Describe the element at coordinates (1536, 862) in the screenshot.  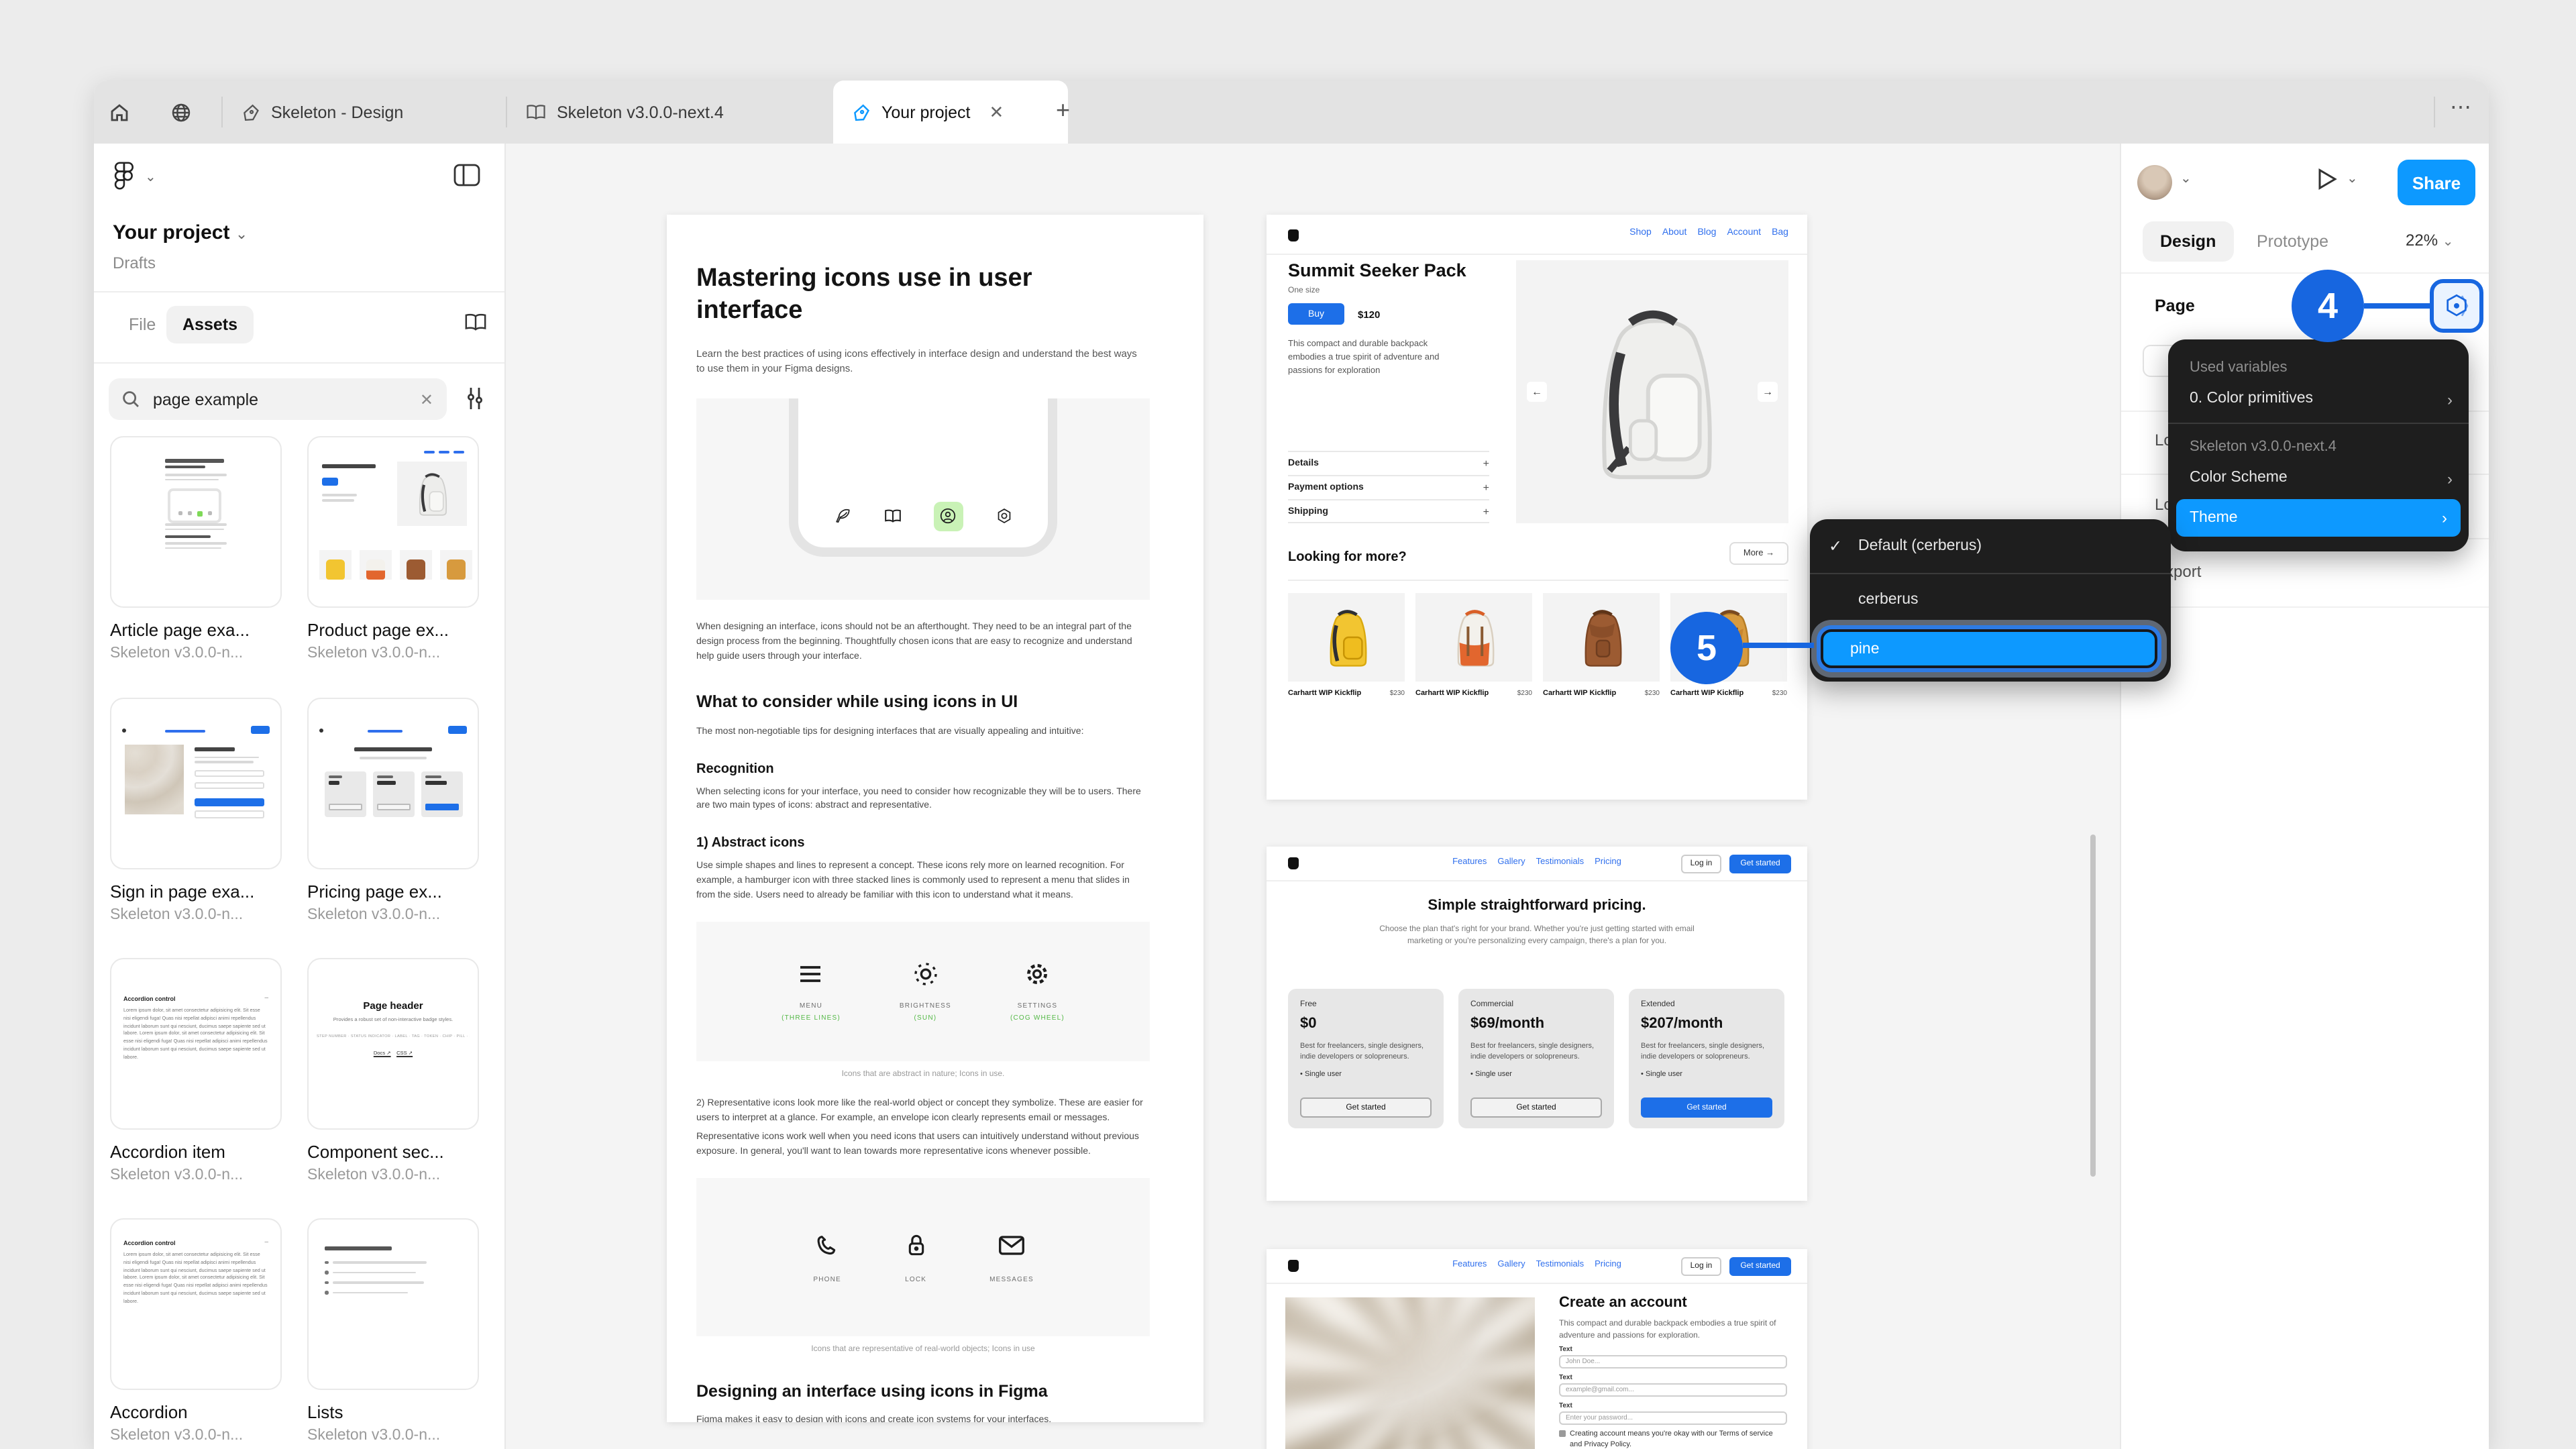
I see `pricing-nav: Features Gallery Testimonials Pricing` at that location.